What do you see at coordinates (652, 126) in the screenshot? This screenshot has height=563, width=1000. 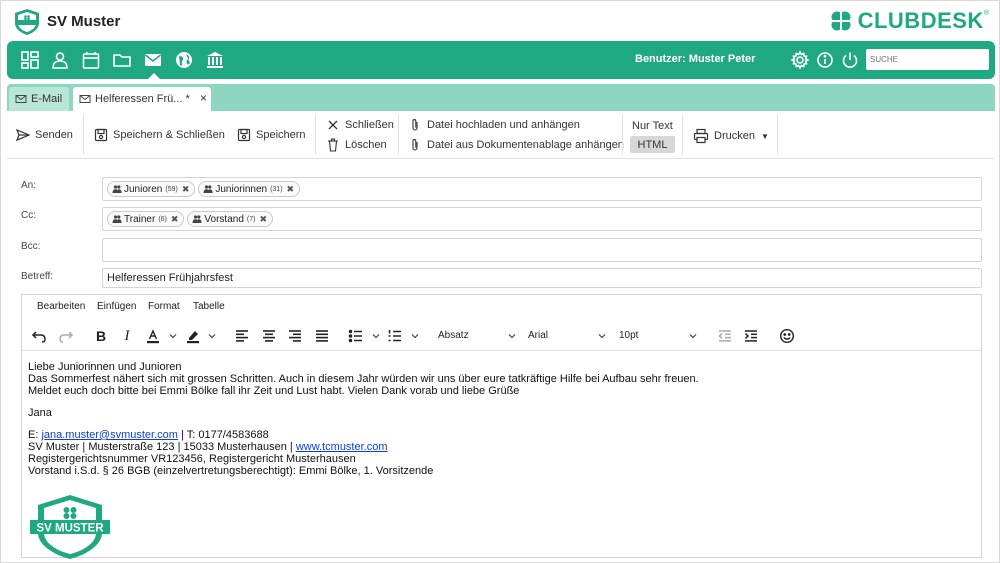 I see `plain-text-toggle: Nur Text` at bounding box center [652, 126].